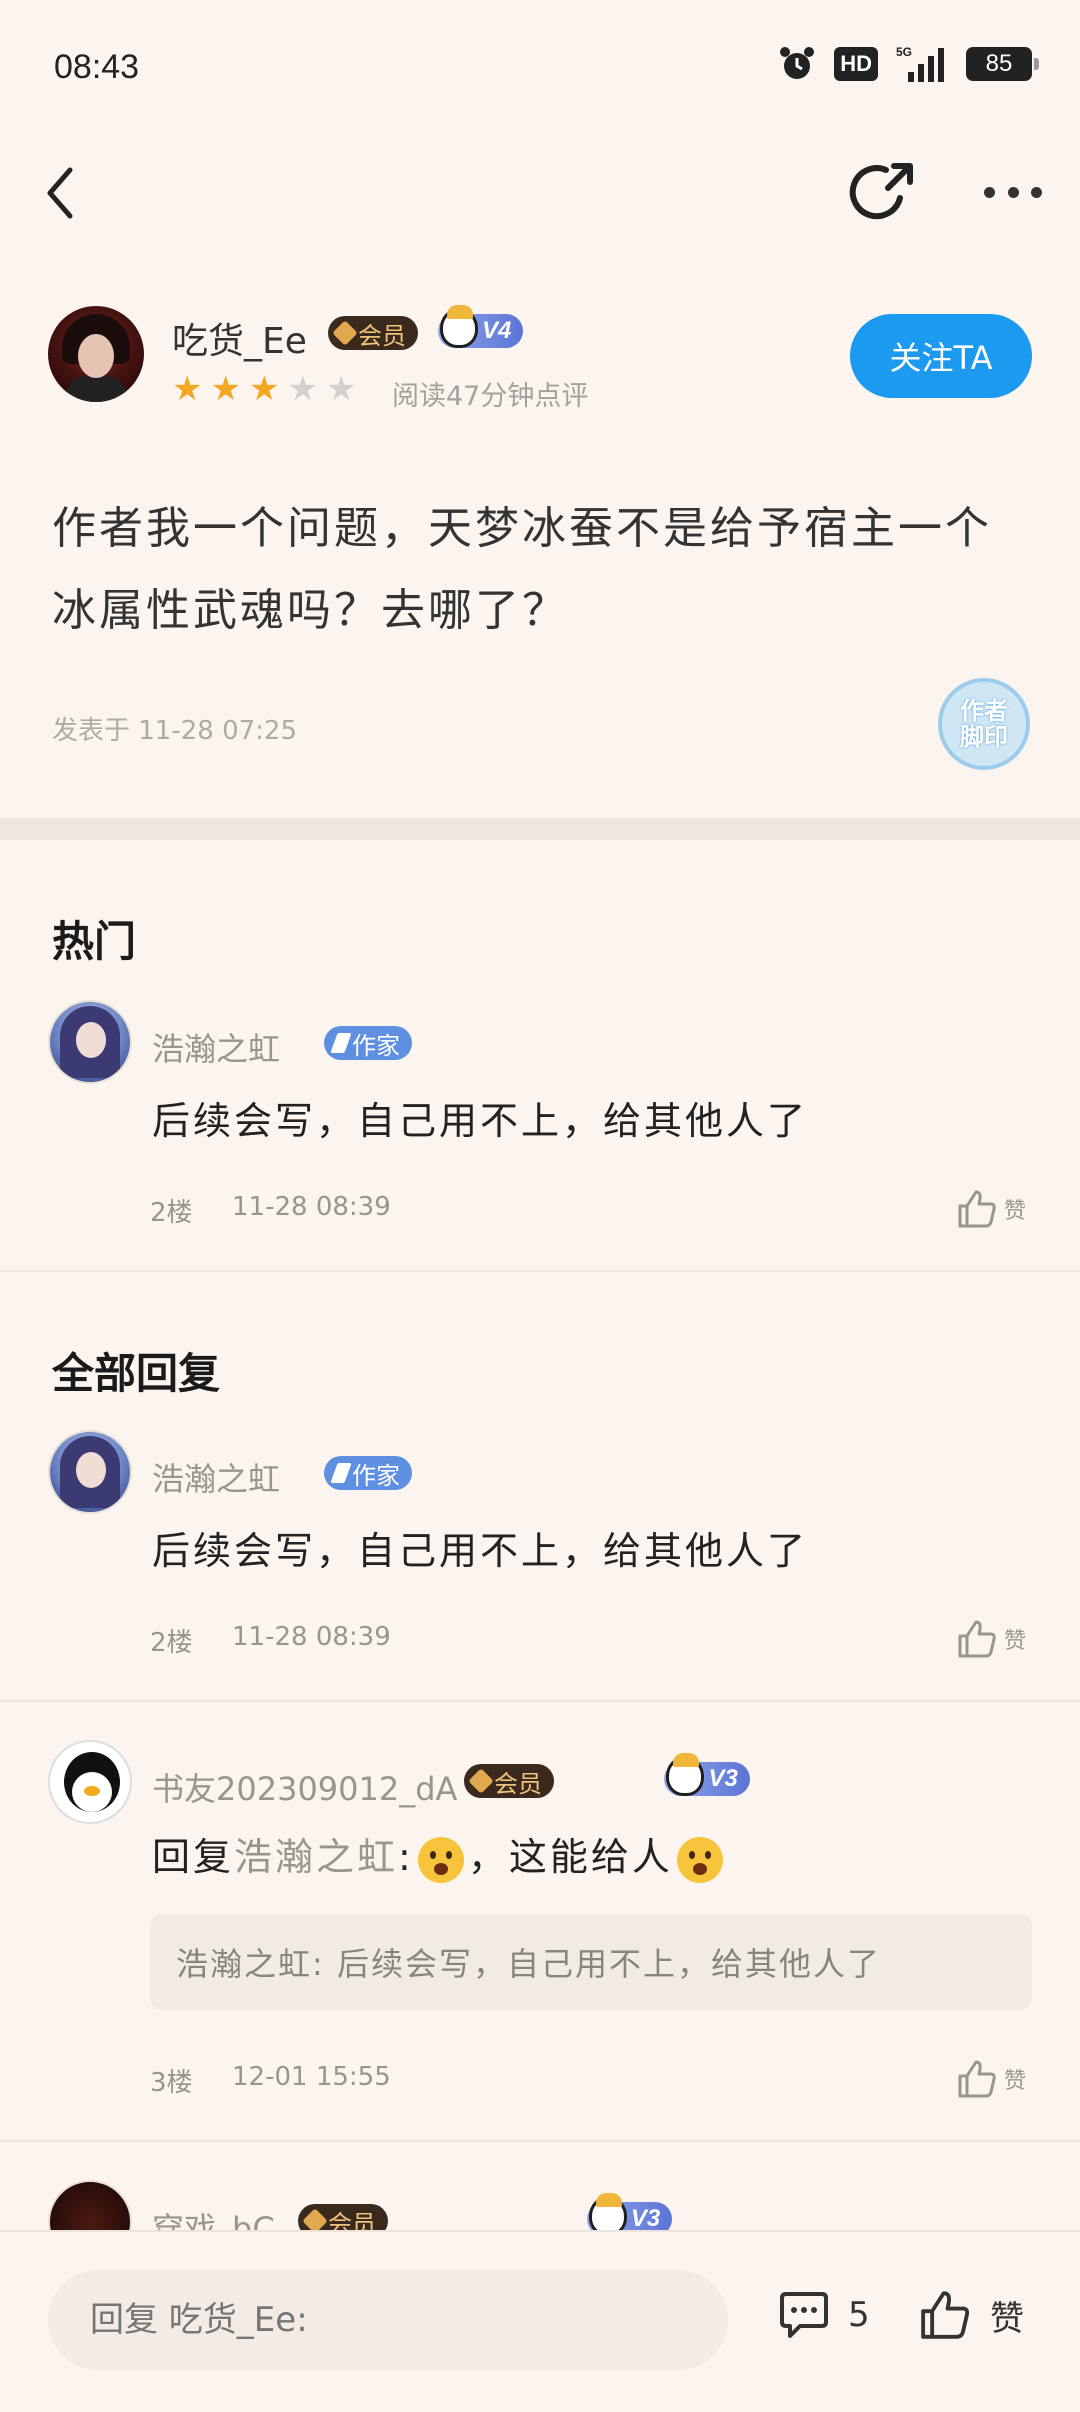  What do you see at coordinates (707, 1774) in the screenshot?
I see `level-badge: V3` at bounding box center [707, 1774].